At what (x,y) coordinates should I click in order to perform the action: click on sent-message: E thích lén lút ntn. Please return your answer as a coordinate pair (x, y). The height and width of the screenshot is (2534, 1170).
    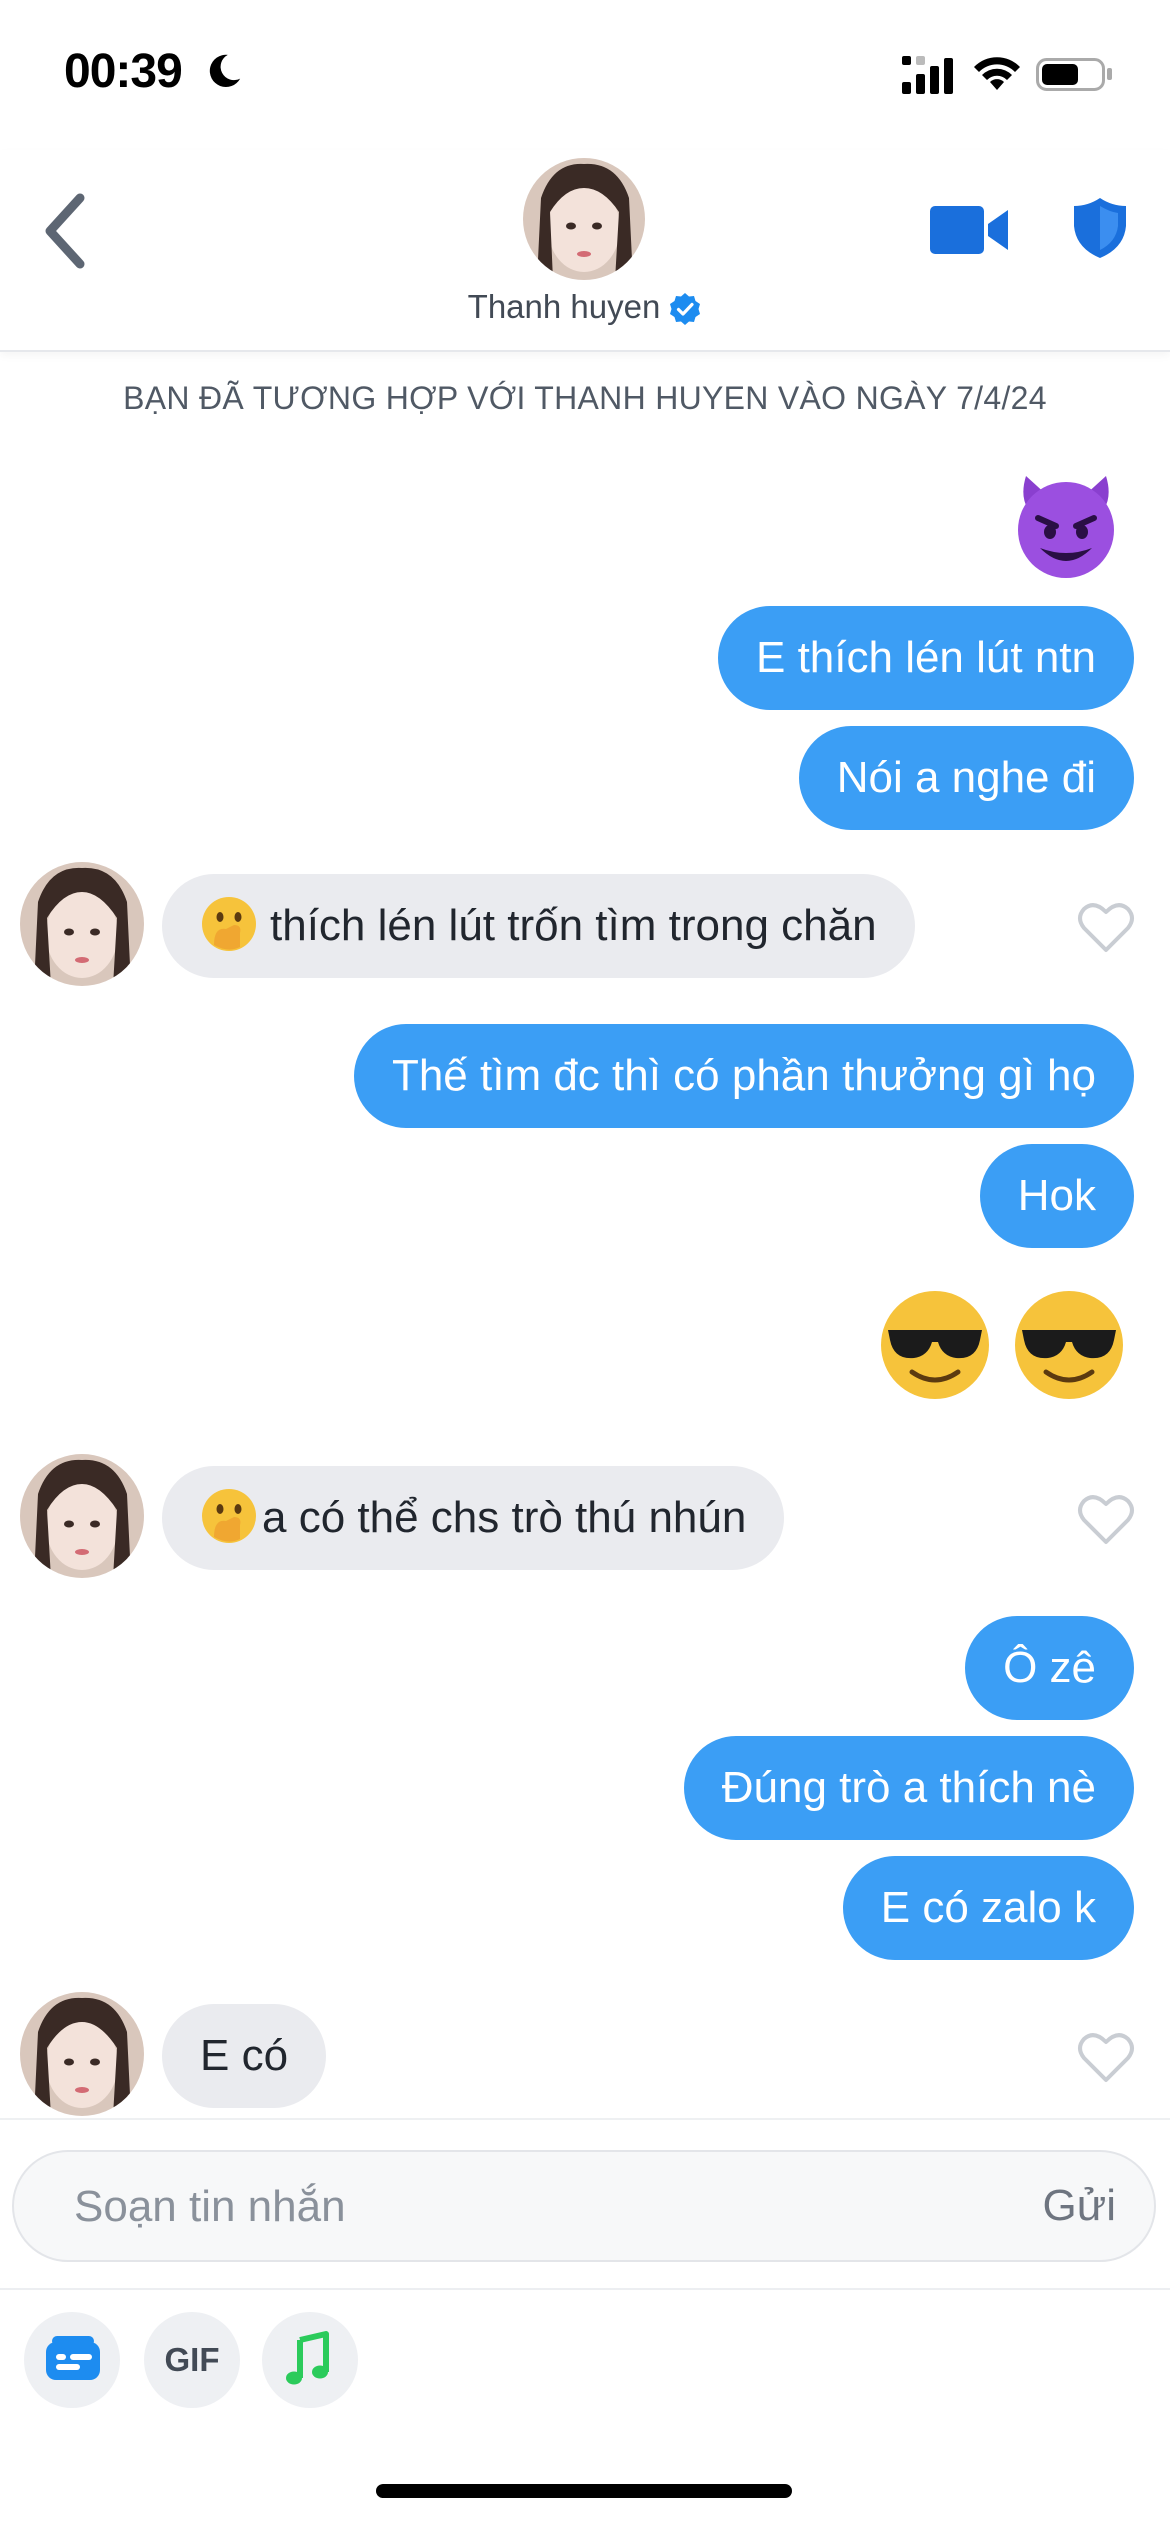
    Looking at the image, I should click on (926, 658).